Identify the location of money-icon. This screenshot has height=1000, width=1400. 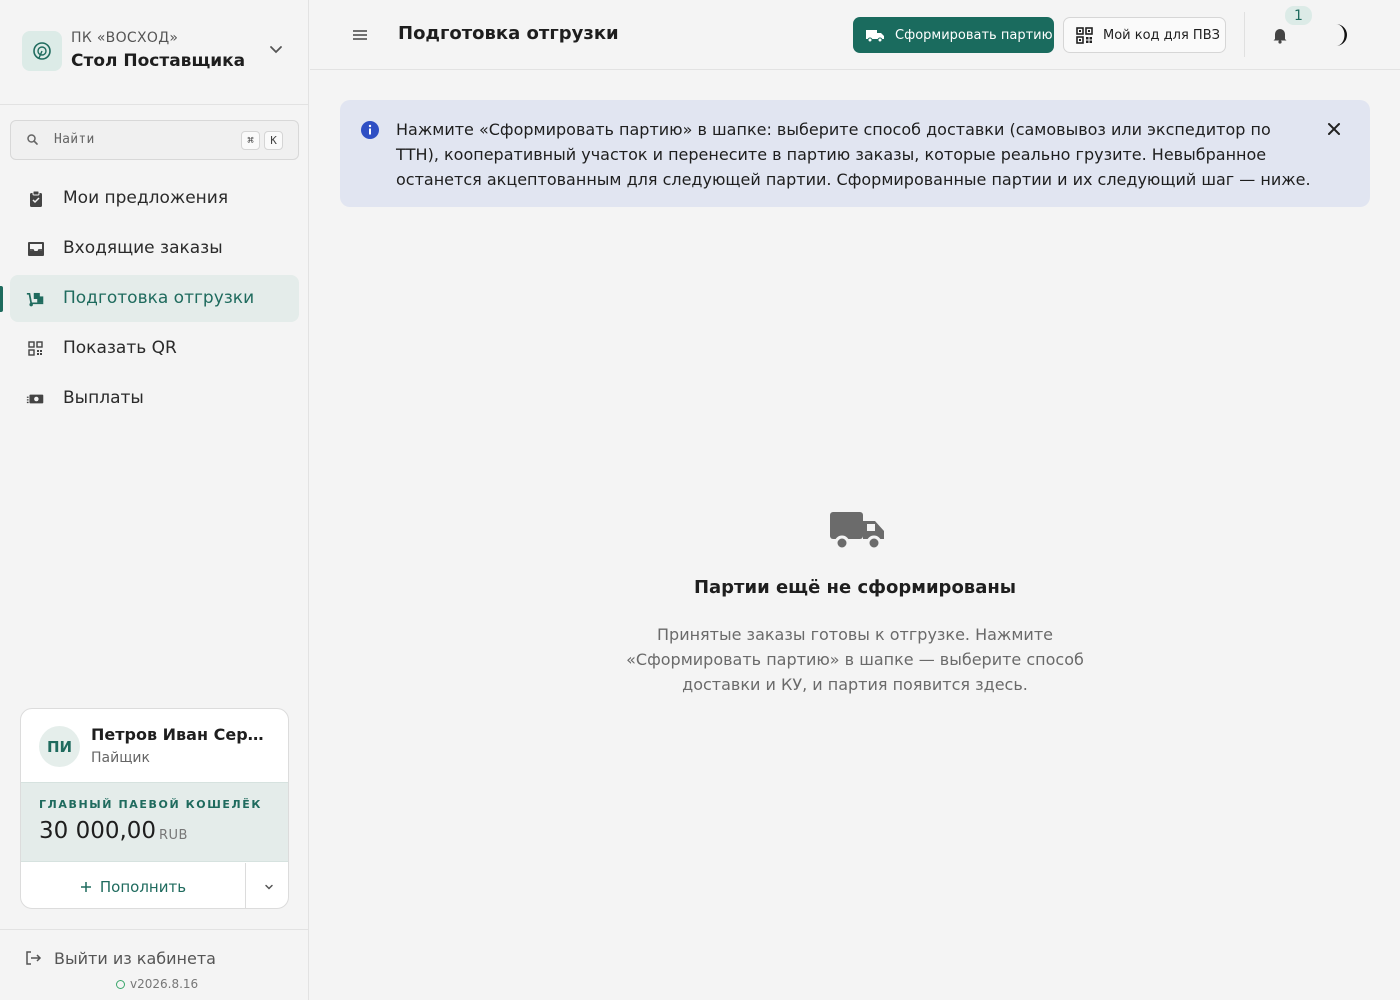
(35, 398).